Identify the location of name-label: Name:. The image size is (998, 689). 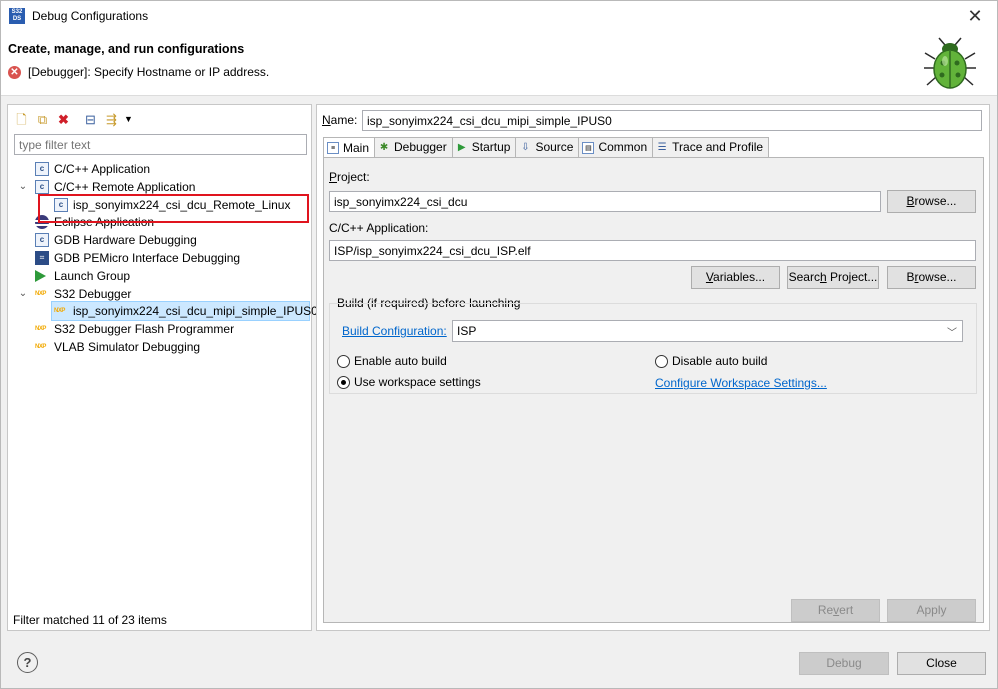
(340, 120).